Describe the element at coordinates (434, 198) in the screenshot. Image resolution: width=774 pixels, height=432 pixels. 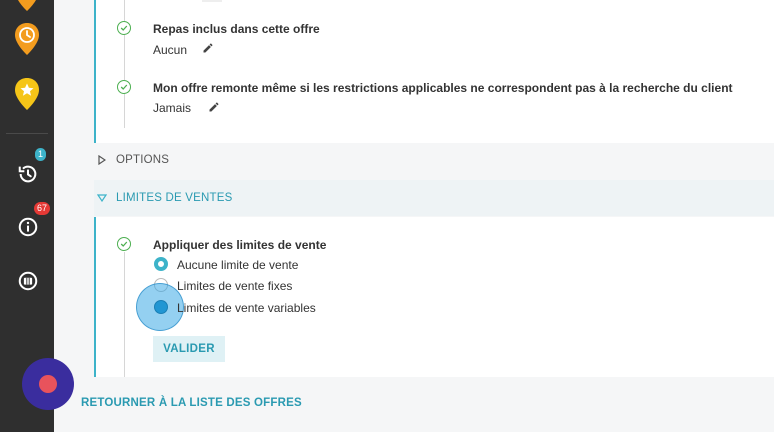
I see `limites-section-header: LIMITES DE VENTES` at that location.